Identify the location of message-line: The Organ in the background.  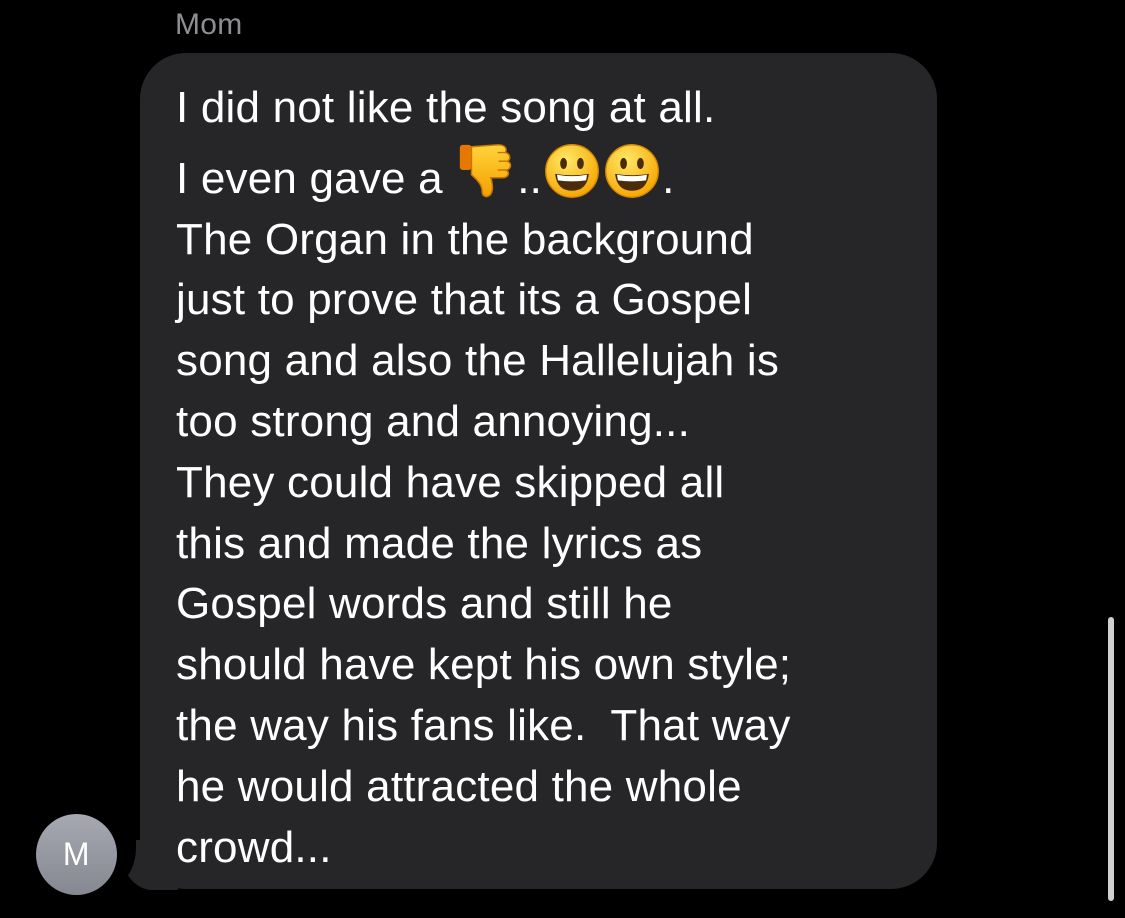
(465, 239).